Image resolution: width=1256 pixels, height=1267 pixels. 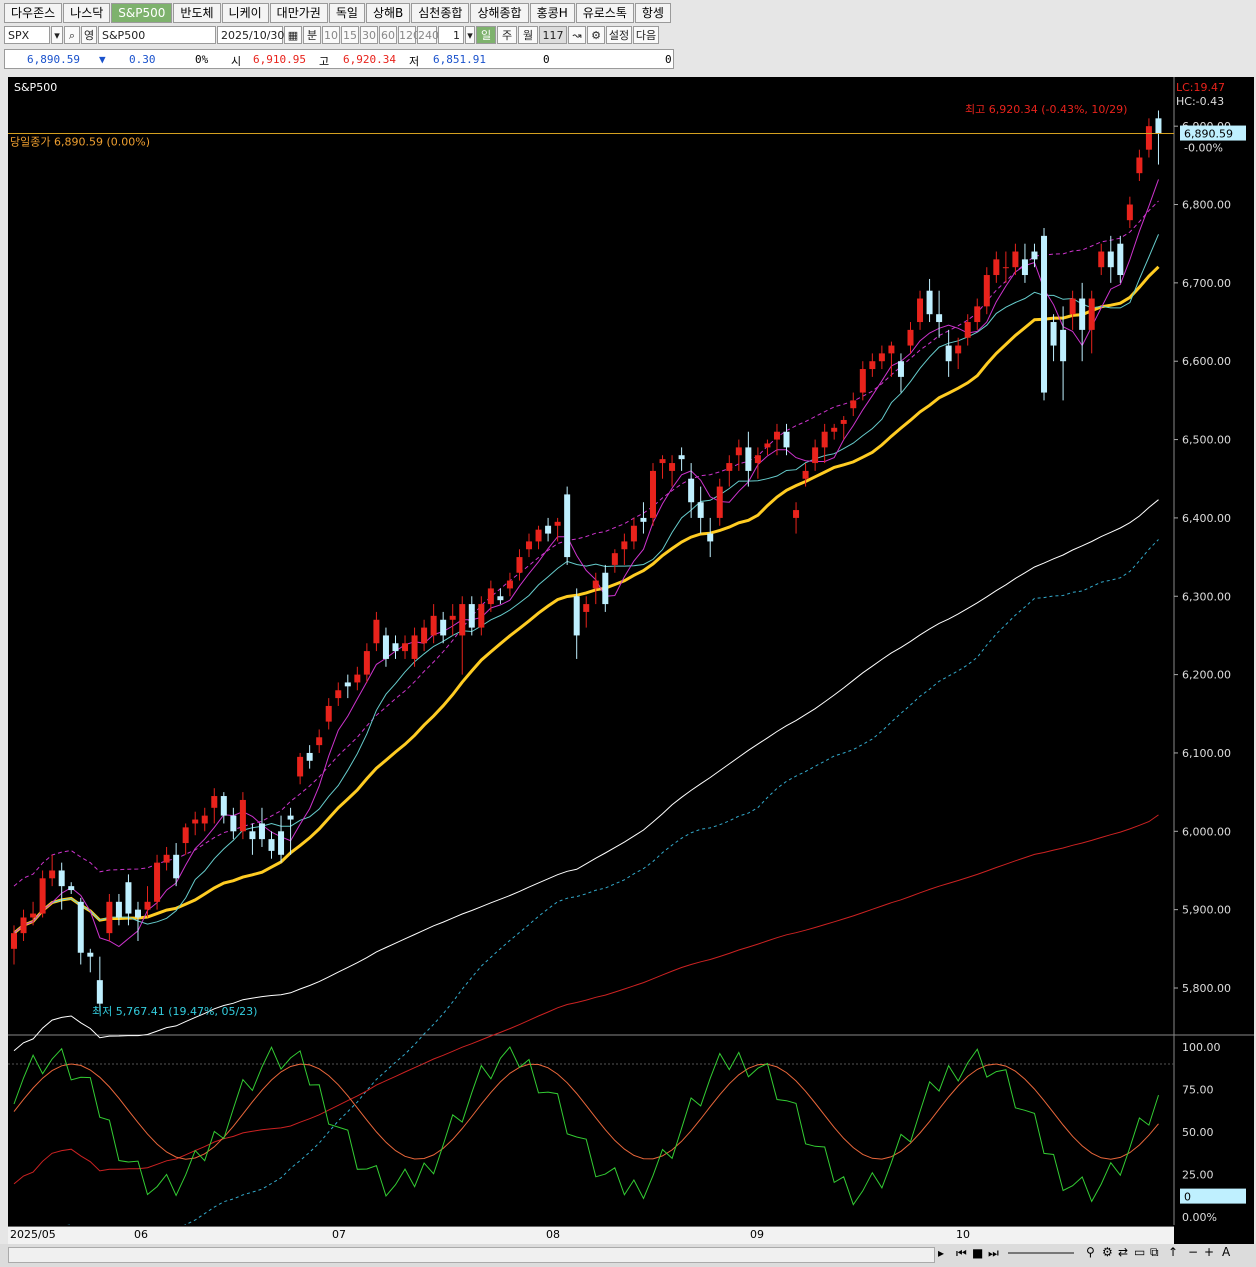 What do you see at coordinates (1226, 1252) in the screenshot?
I see `autoscale-icon: A` at bounding box center [1226, 1252].